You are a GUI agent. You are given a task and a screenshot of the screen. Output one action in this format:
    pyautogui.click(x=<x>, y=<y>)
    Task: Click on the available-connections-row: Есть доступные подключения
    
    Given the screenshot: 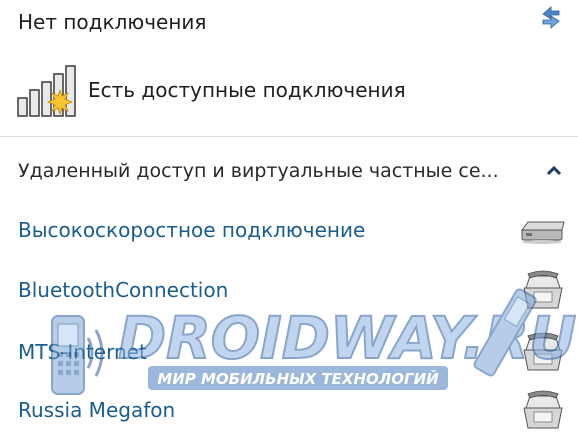 What is the action you would take?
    pyautogui.click(x=211, y=90)
    